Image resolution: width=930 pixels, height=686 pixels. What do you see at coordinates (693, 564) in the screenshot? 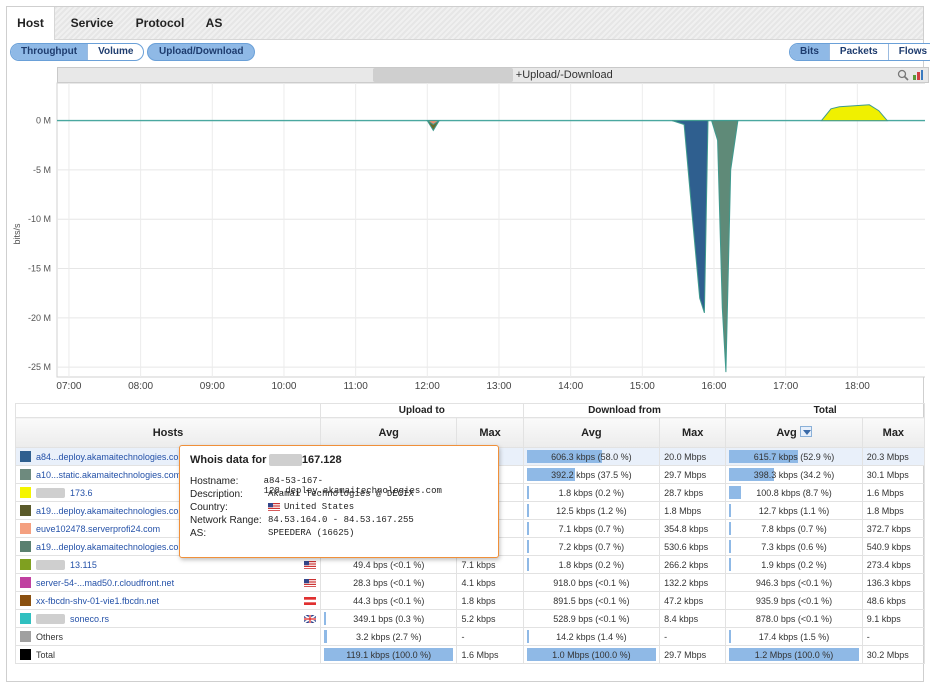
I see `dn-max-cell: 266.2 kbps` at bounding box center [693, 564].